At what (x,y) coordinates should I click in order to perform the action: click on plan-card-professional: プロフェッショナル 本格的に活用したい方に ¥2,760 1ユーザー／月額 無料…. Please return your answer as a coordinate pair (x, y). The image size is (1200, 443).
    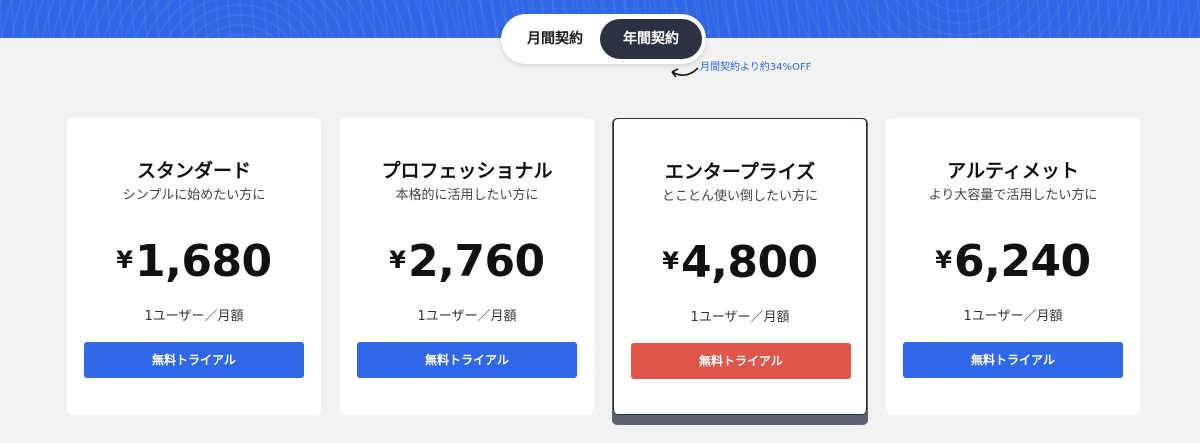
    Looking at the image, I should click on (467, 266).